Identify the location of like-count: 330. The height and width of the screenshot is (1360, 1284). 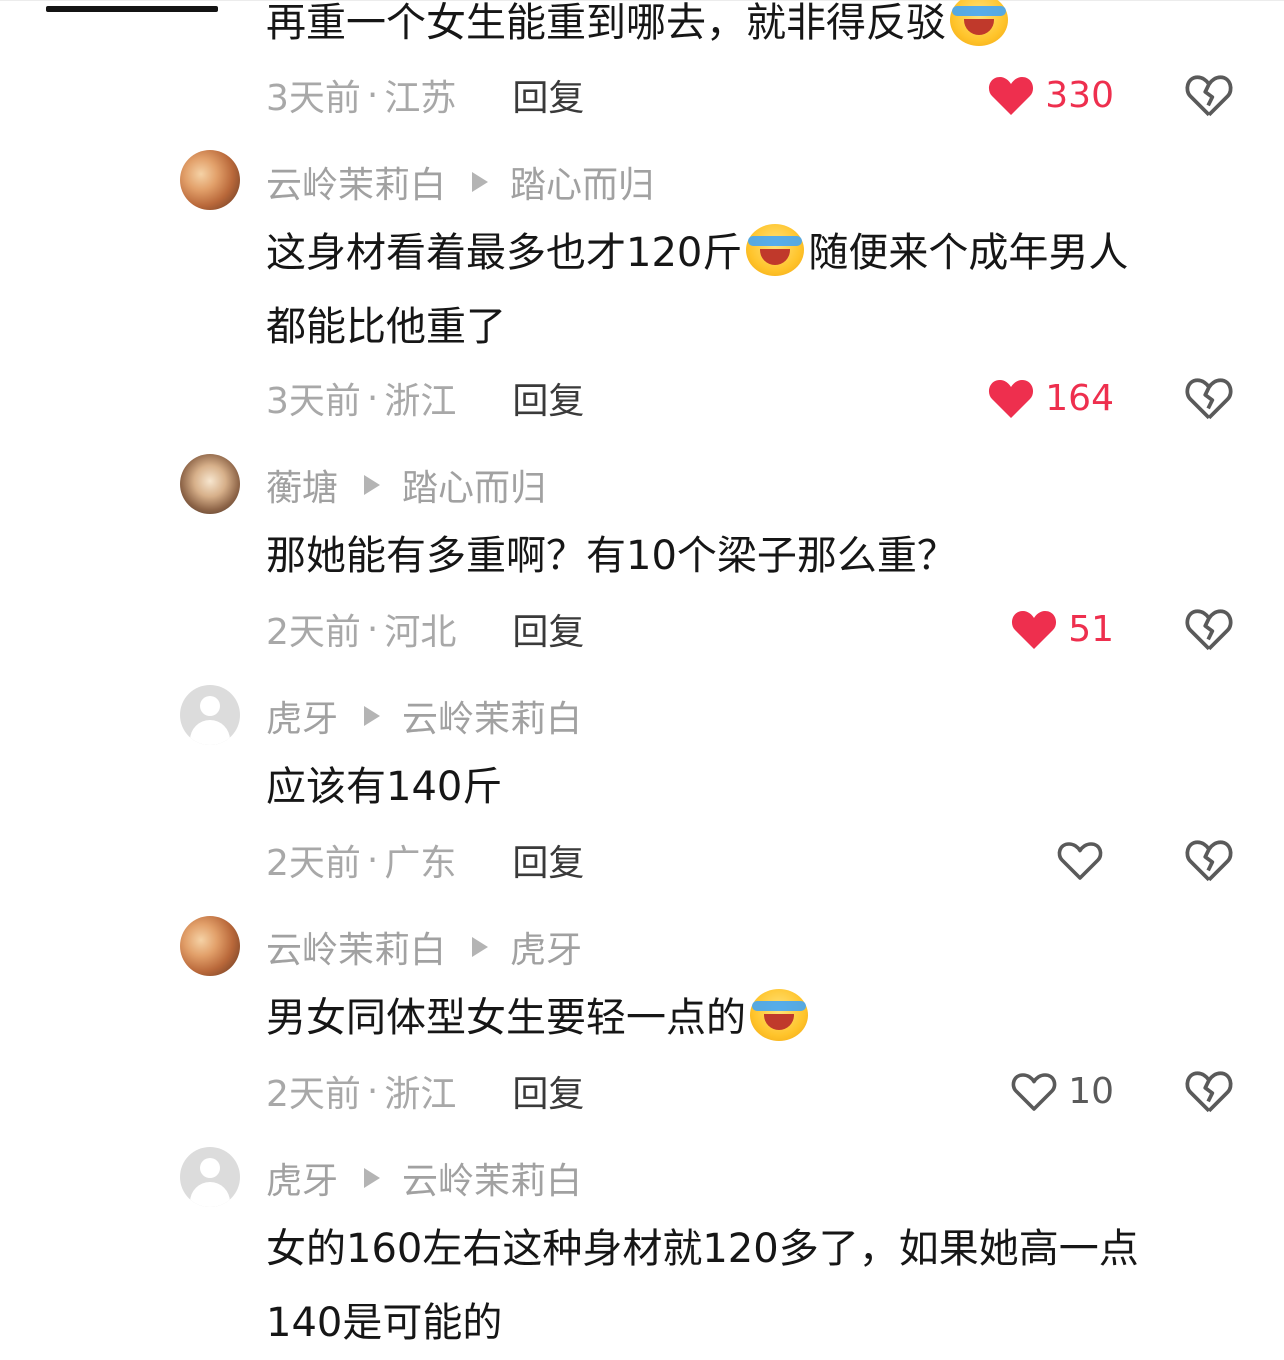
(1079, 95).